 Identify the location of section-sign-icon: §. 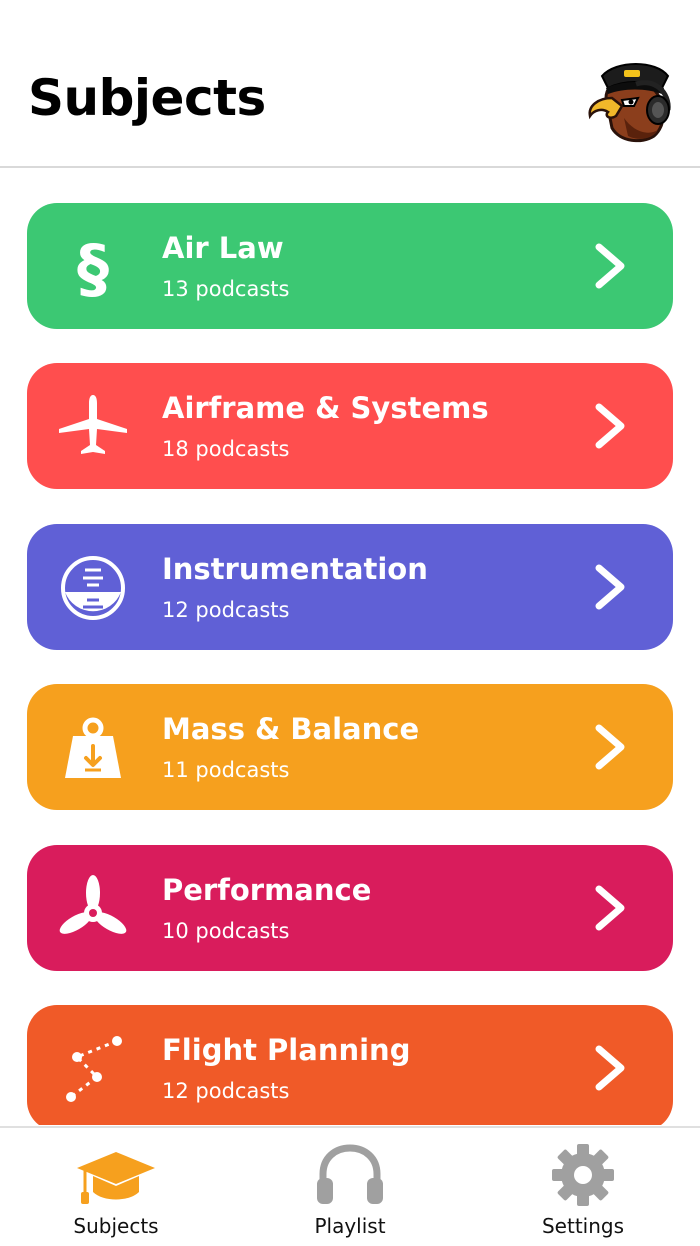
(93, 268).